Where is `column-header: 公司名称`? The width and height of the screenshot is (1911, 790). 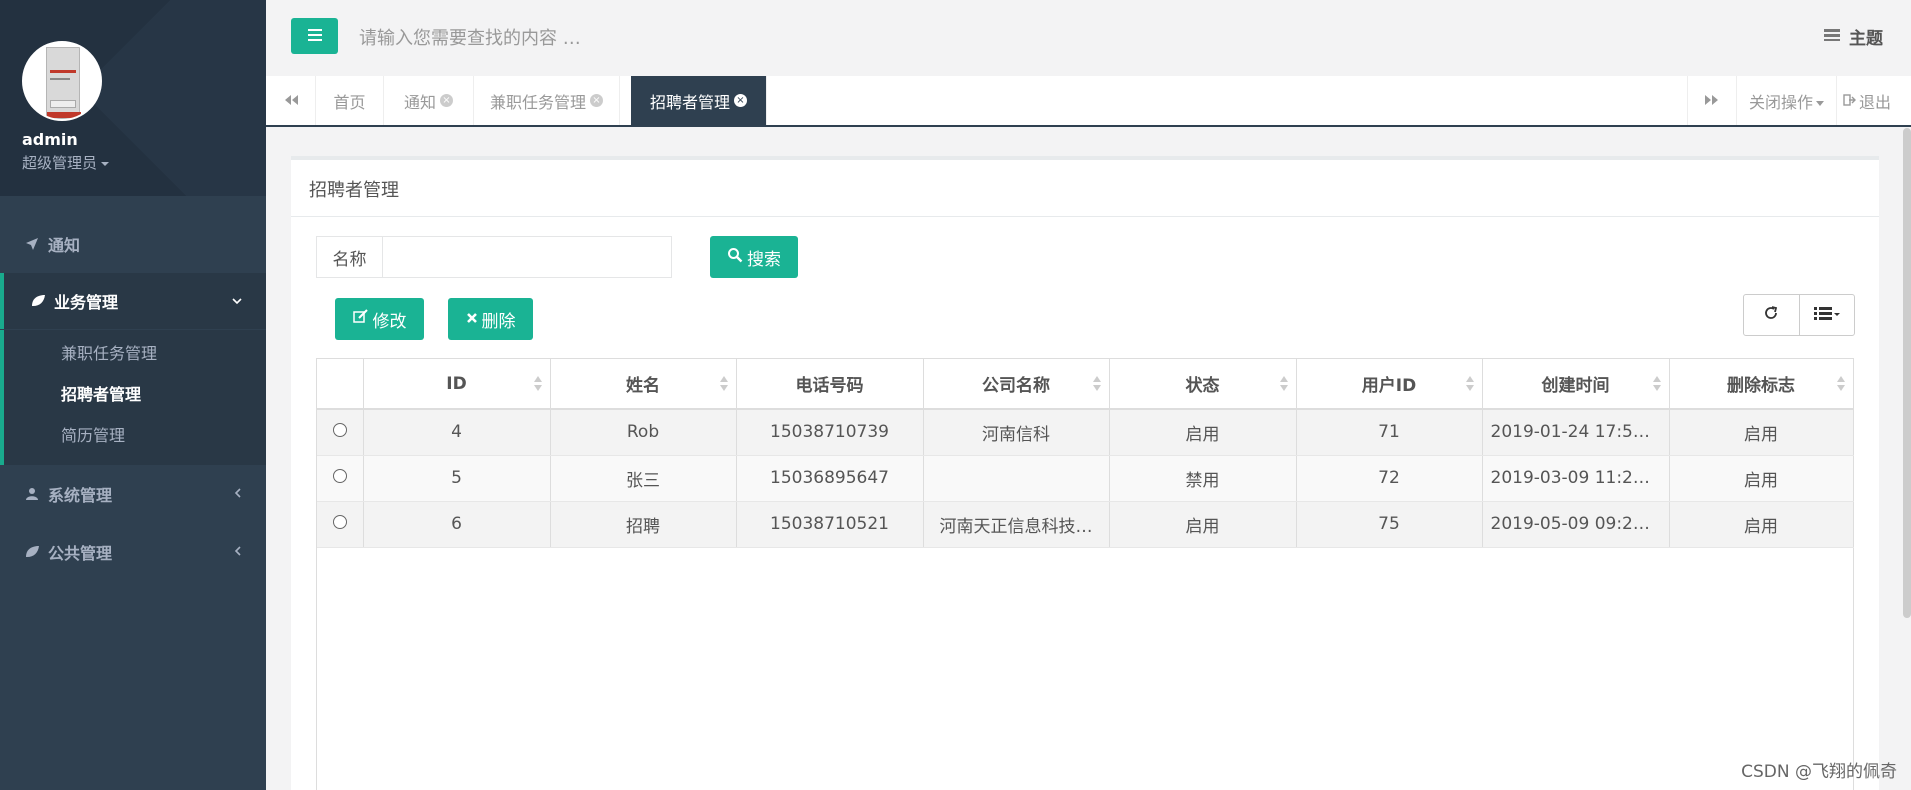 column-header: 公司名称 is located at coordinates (1016, 384).